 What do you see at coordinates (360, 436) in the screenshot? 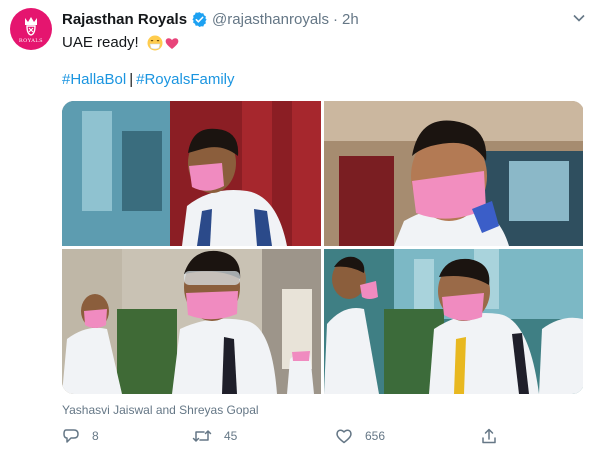
I see `like-button: 656` at bounding box center [360, 436].